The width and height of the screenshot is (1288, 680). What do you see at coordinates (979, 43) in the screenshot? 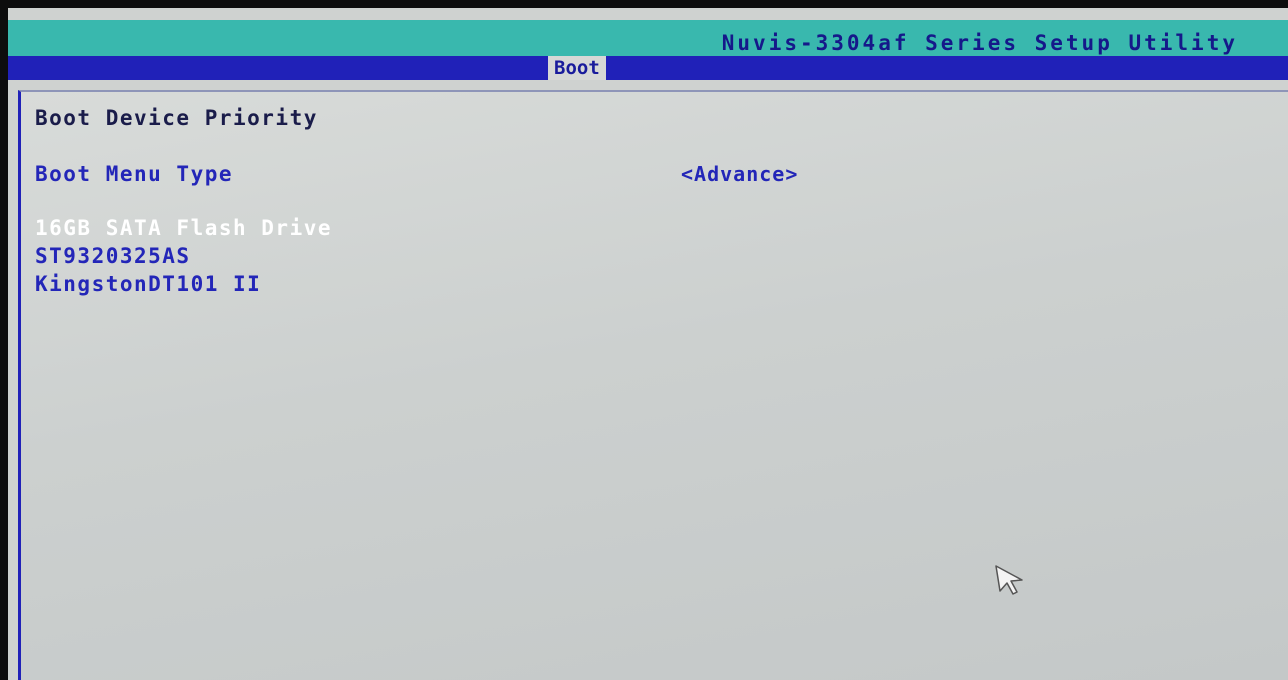
I see `utility-title: Nuvis-3304af Series Setup Utility` at bounding box center [979, 43].